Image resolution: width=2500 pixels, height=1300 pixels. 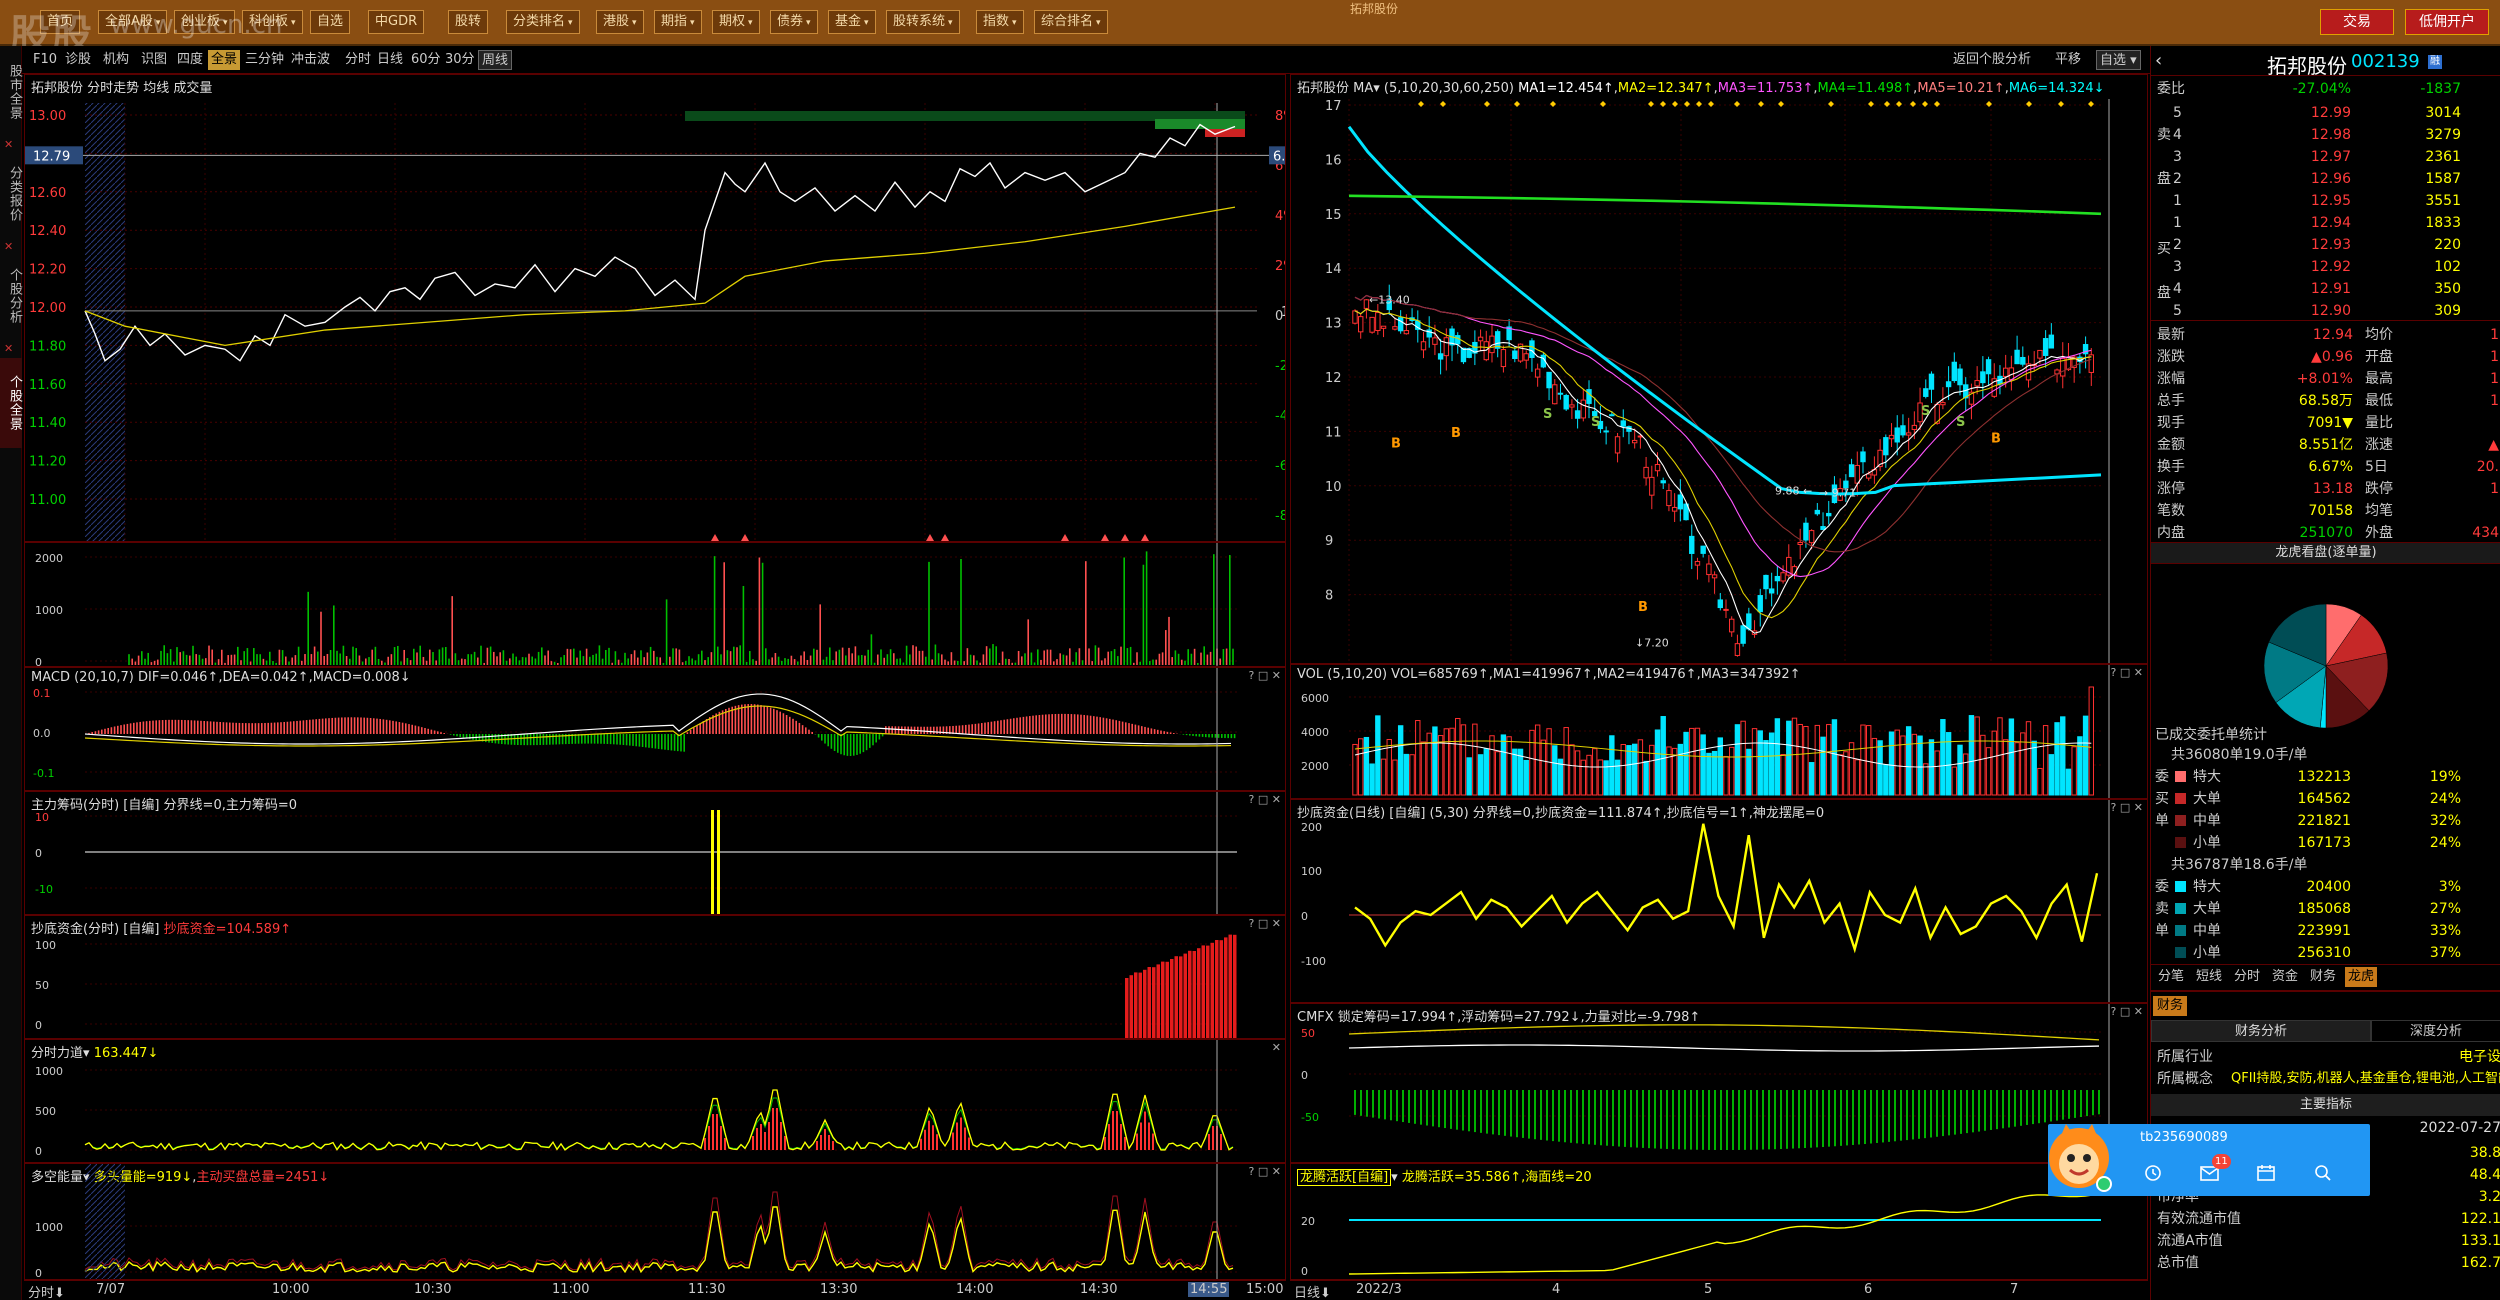 I want to click on signal-marker, so click(x=1105, y=537).